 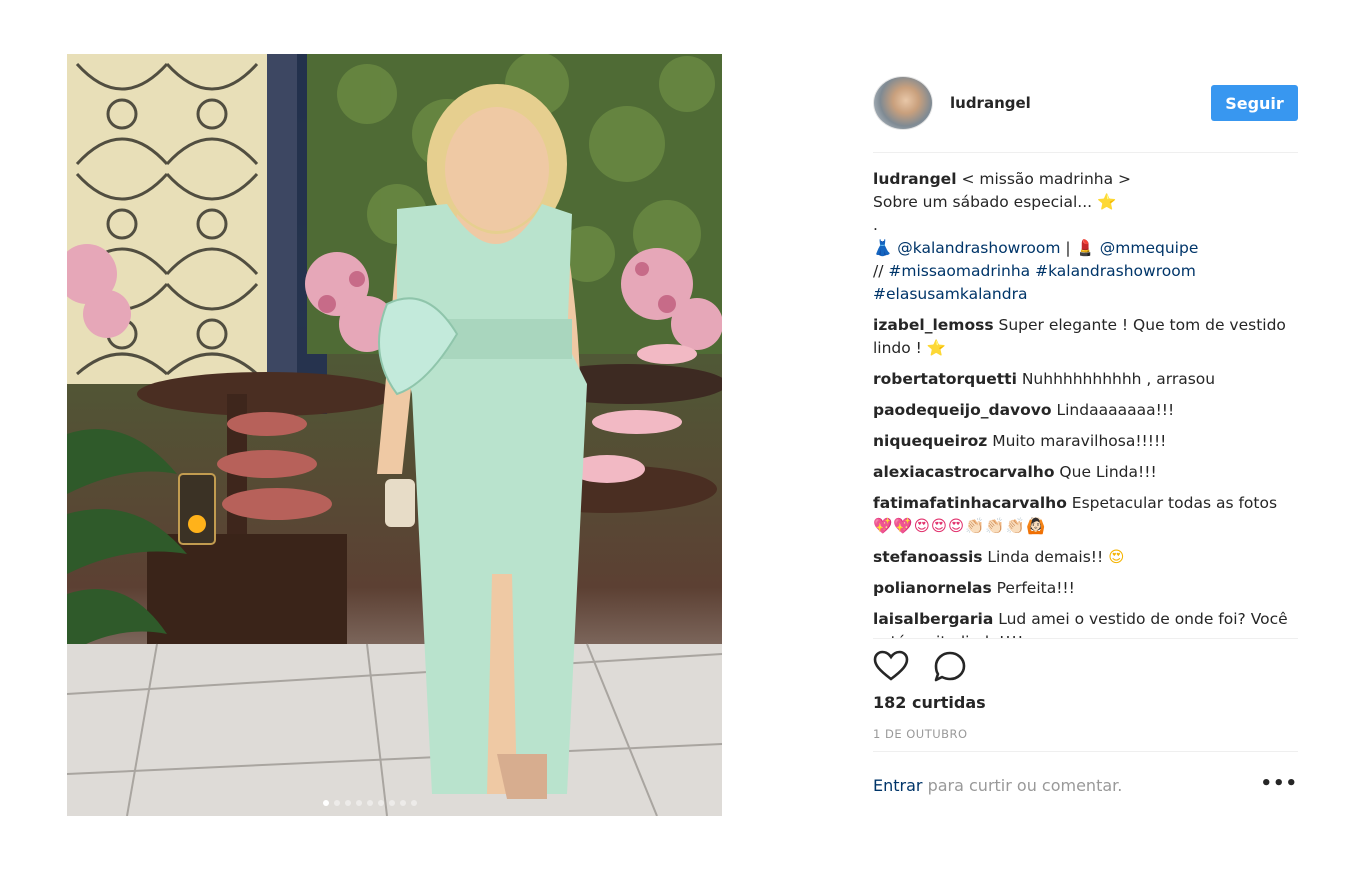 I want to click on emoji-sequence: 💖💖😍😍😍👏🏻👏🏻👏🏻🙆🏻, so click(x=960, y=526).